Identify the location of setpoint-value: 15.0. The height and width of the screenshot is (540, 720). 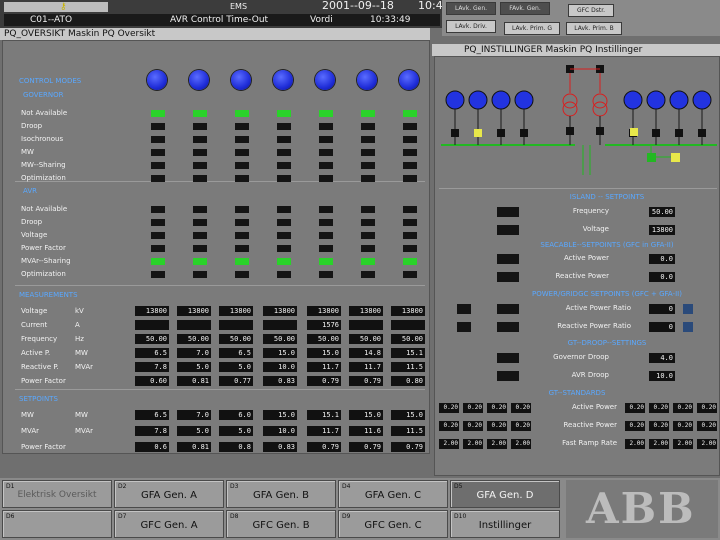
(280, 415).